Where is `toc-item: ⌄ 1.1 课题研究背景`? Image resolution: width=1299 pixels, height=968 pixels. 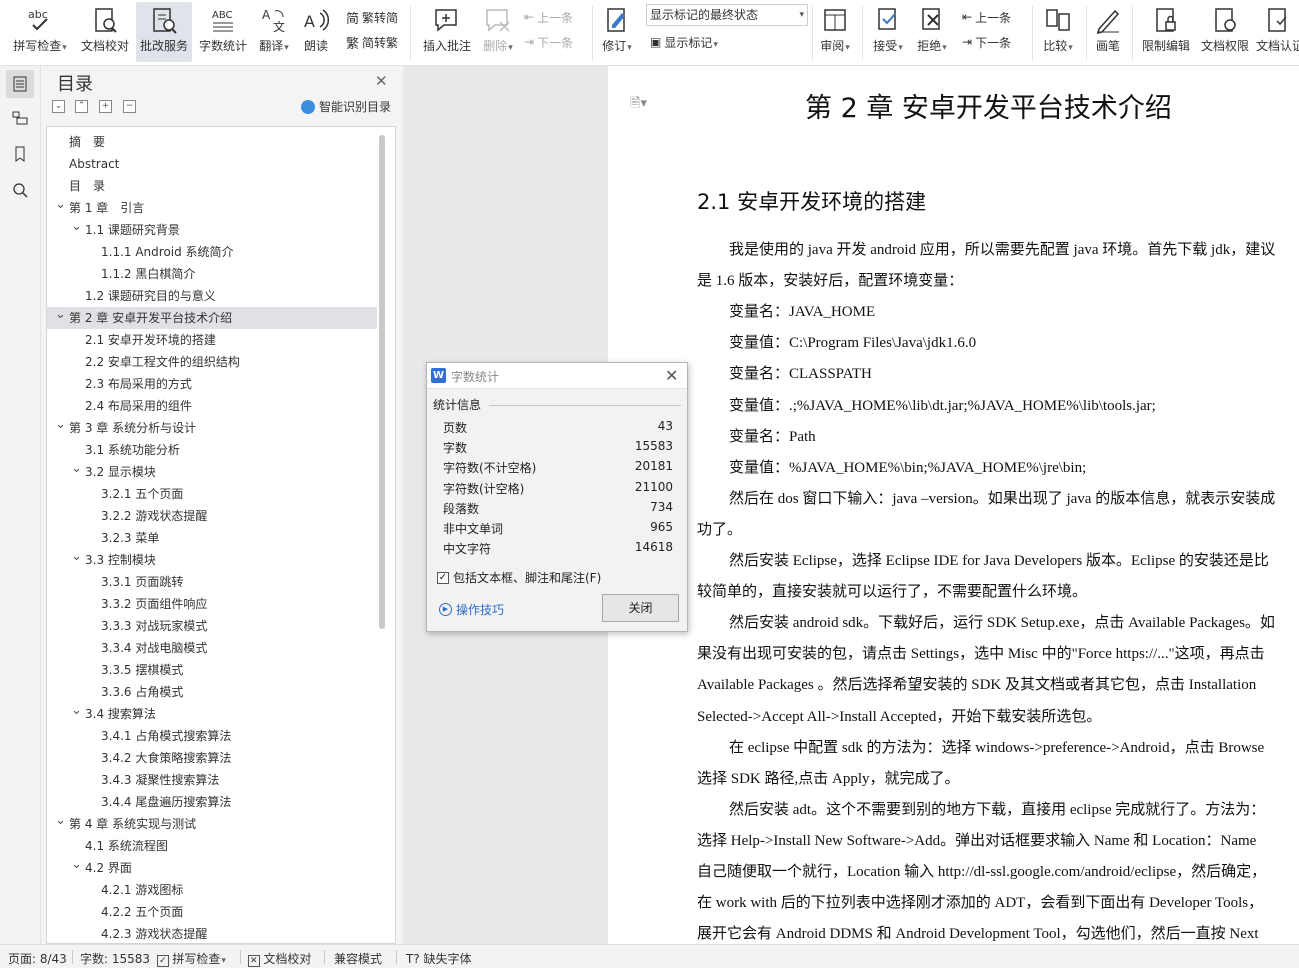 toc-item: ⌄ 1.1 课题研究背景 is located at coordinates (212, 230).